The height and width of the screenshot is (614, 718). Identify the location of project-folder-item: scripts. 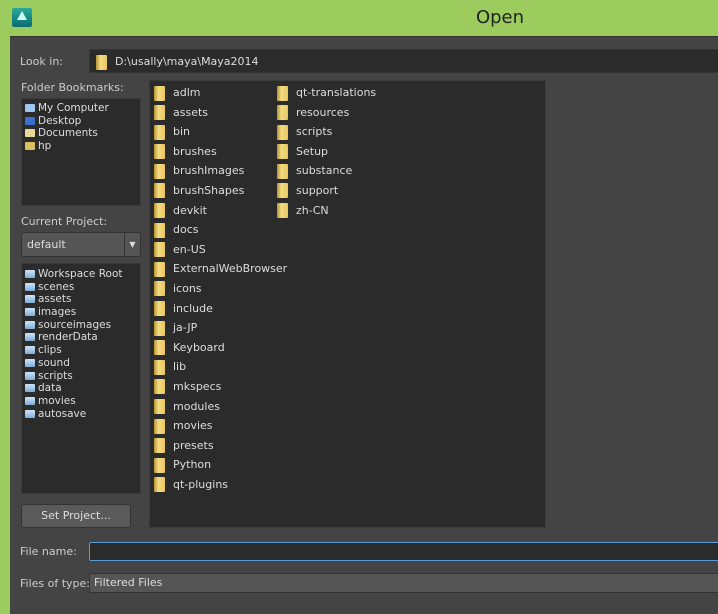
(81, 376).